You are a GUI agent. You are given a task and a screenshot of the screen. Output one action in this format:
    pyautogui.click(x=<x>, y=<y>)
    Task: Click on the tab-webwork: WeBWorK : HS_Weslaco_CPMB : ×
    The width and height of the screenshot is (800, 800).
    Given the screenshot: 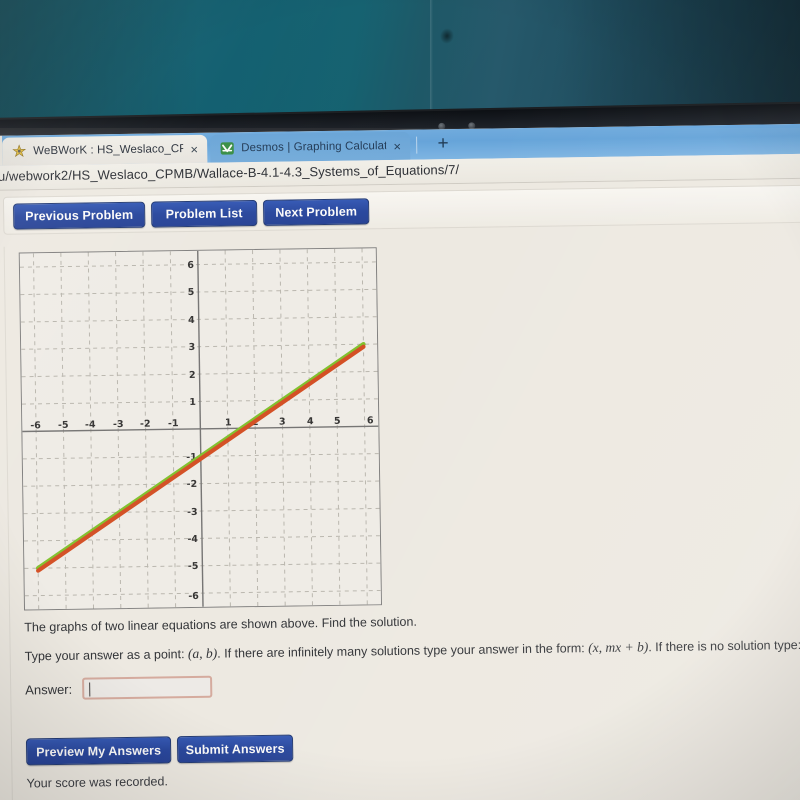 What is the action you would take?
    pyautogui.click(x=105, y=150)
    